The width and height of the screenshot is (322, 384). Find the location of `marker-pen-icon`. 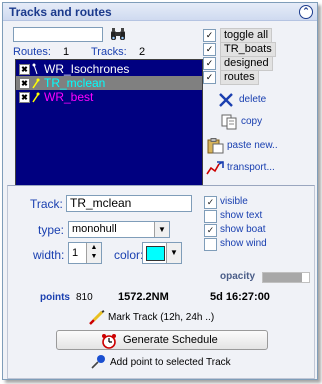

marker-pen-icon is located at coordinates (97, 318).